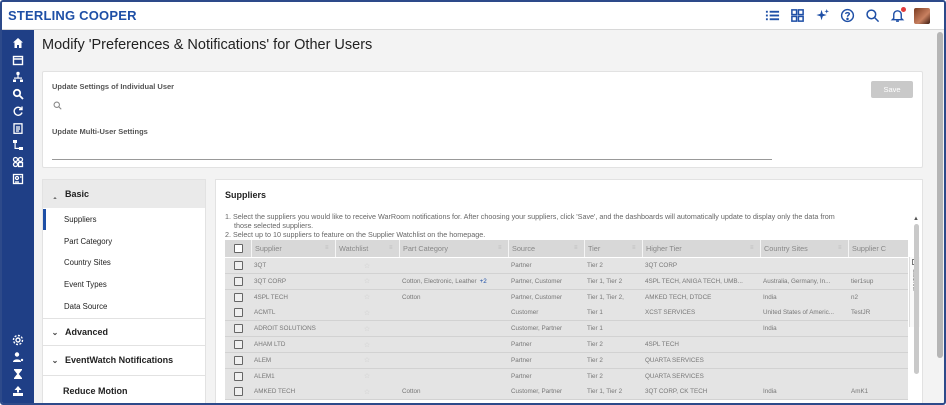 This screenshot has height=405, width=946. I want to click on column-header-source: Source ≡, so click(546, 248).